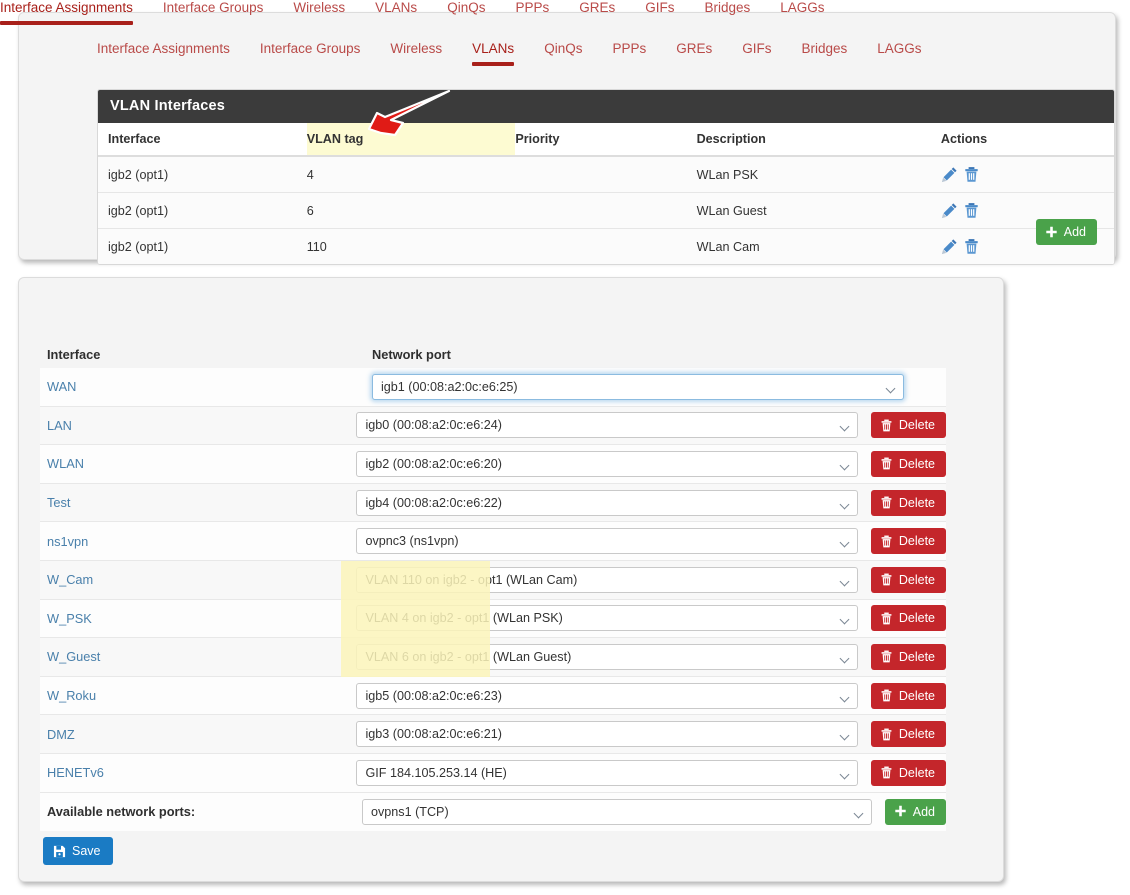 The height and width of the screenshot is (895, 1130). What do you see at coordinates (310, 53) in the screenshot?
I see `vlans-tab-interface-groups: Interface Groups` at bounding box center [310, 53].